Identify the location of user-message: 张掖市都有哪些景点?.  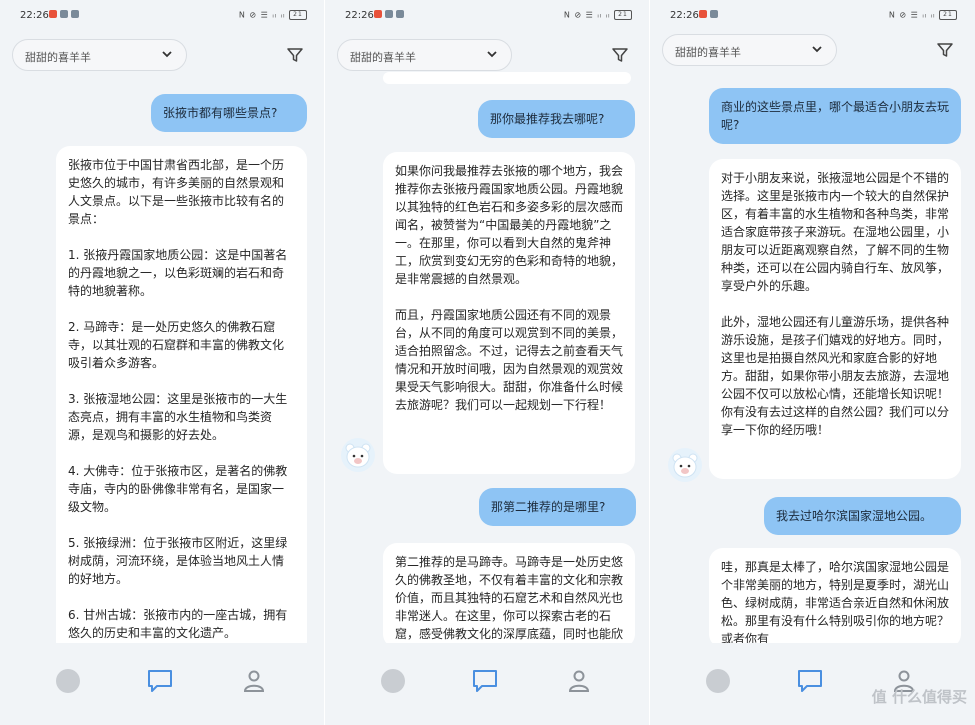
(229, 113).